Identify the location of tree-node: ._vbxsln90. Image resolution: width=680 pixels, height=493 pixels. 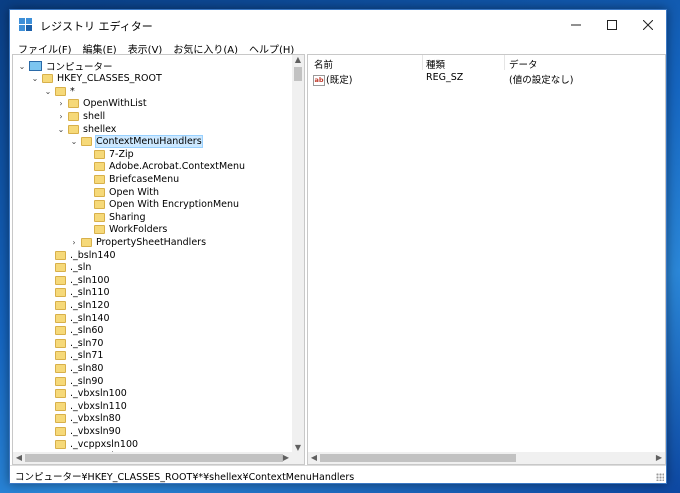
(82, 431).